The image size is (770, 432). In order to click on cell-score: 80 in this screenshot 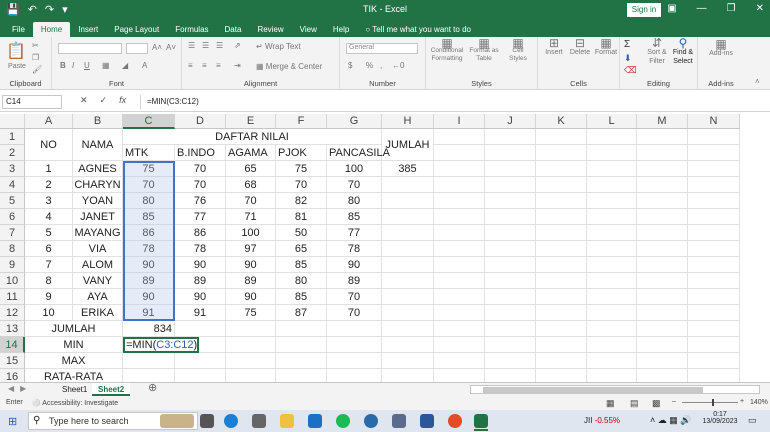, I will do `click(149, 201)`.